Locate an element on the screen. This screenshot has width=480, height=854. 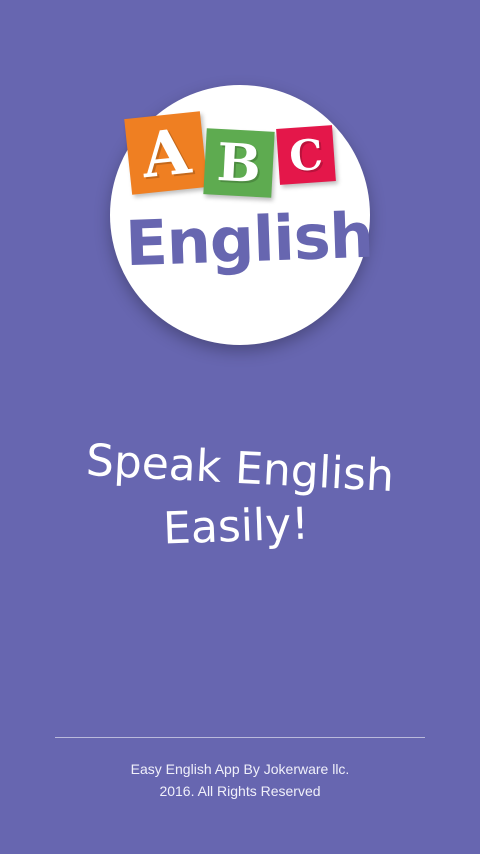
letter-block-a: A is located at coordinates (166, 153).